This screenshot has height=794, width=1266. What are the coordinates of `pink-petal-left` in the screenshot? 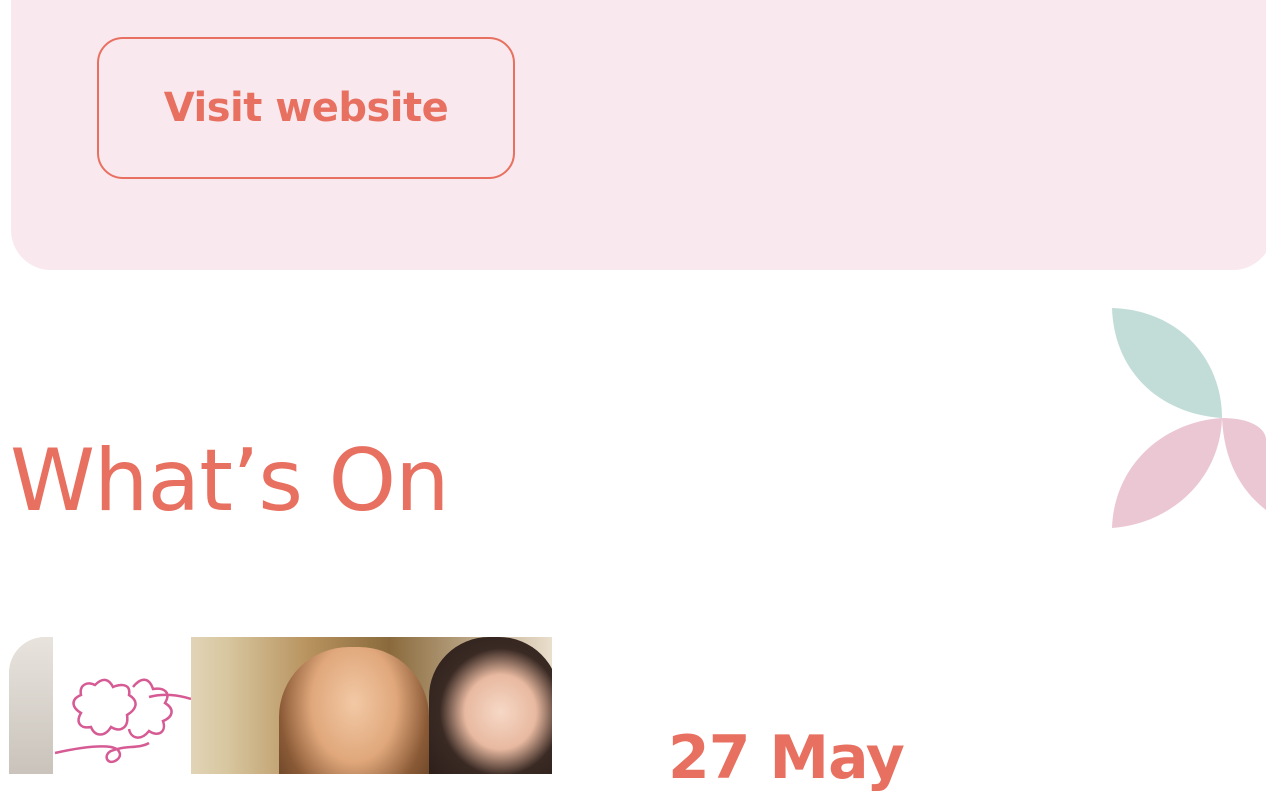 It's located at (1167, 473).